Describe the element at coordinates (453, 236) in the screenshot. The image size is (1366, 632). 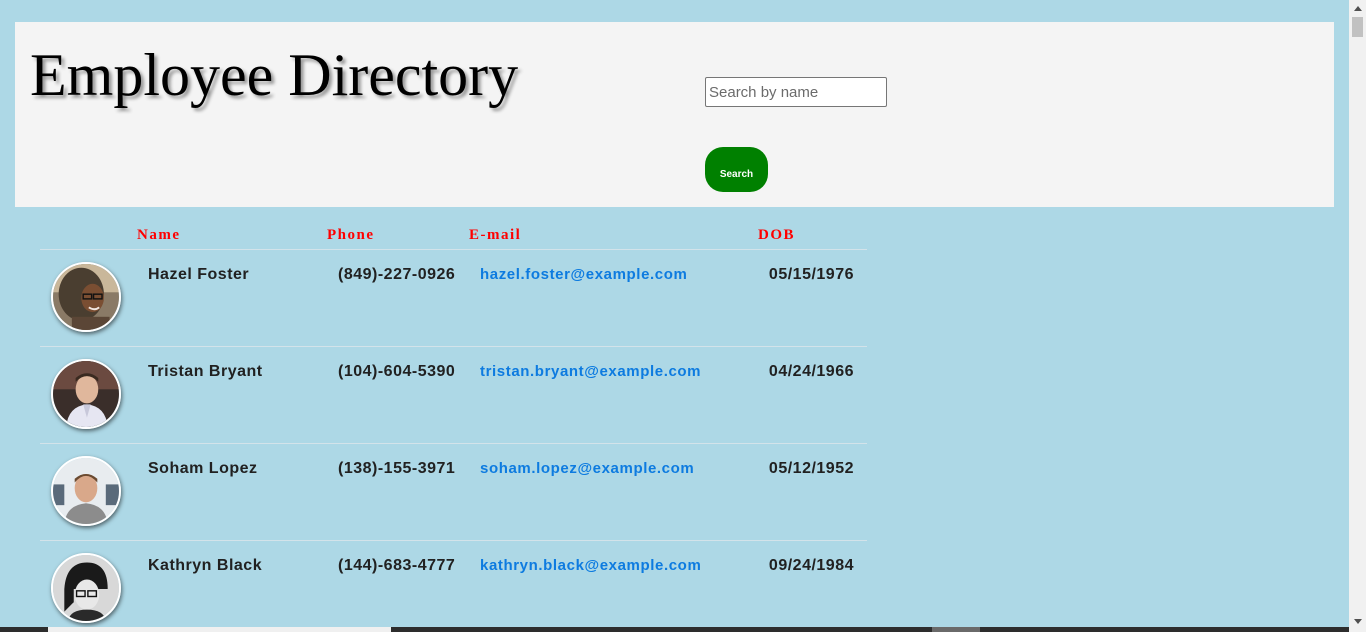
I see `table-header: Name Phone E-mail DOB` at that location.